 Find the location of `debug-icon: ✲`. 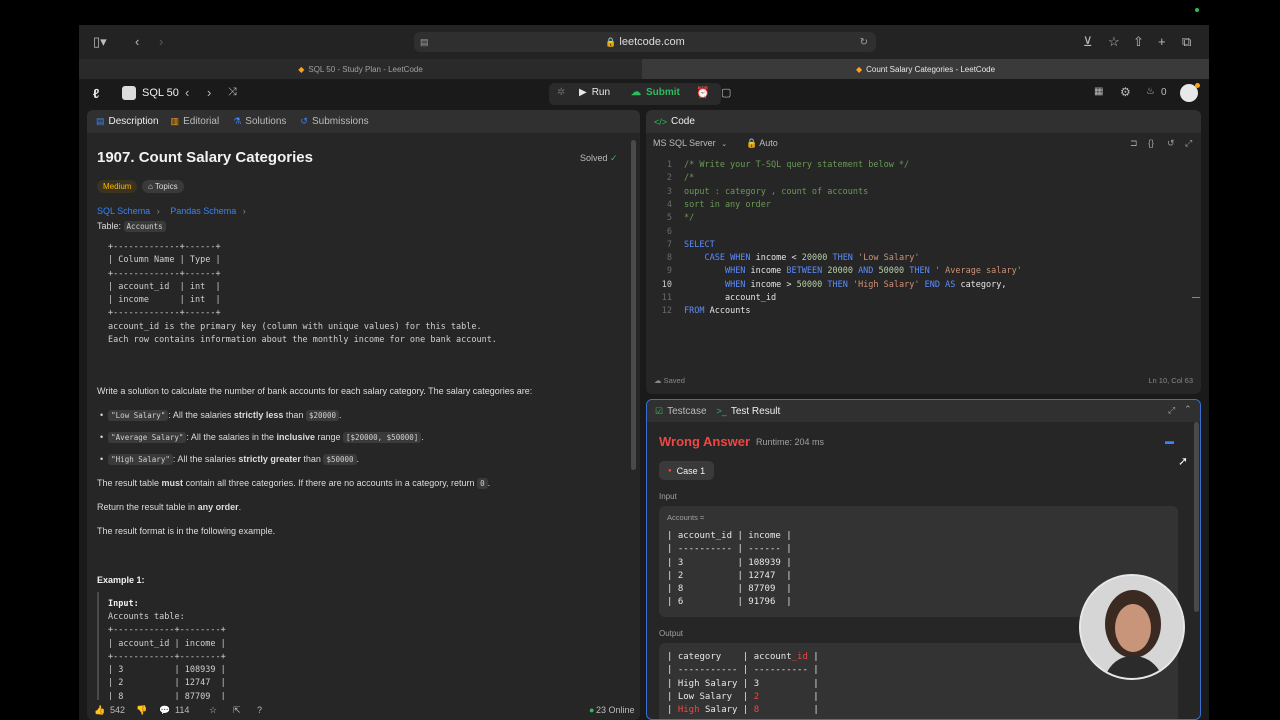

debug-icon: ✲ is located at coordinates (561, 92).